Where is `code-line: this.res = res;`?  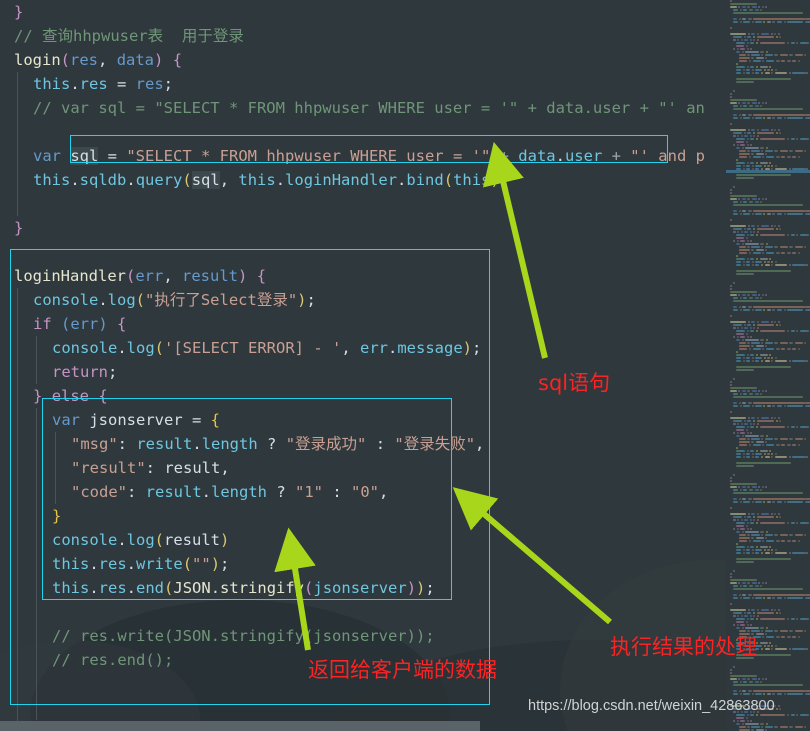 code-line: this.res = res; is located at coordinates (370, 84).